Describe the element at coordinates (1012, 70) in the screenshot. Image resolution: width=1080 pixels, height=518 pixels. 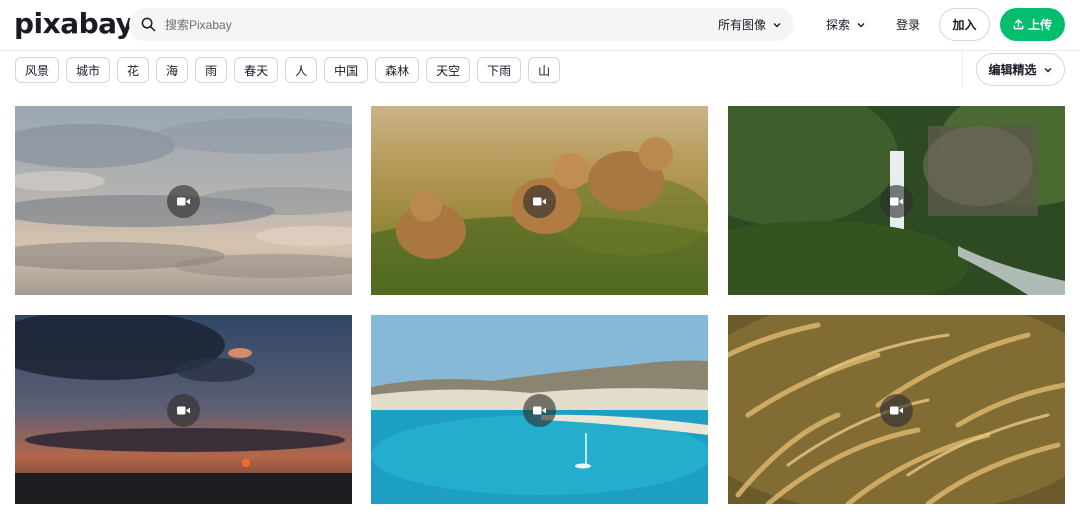
I see `sort-label: 编辑精选` at that location.